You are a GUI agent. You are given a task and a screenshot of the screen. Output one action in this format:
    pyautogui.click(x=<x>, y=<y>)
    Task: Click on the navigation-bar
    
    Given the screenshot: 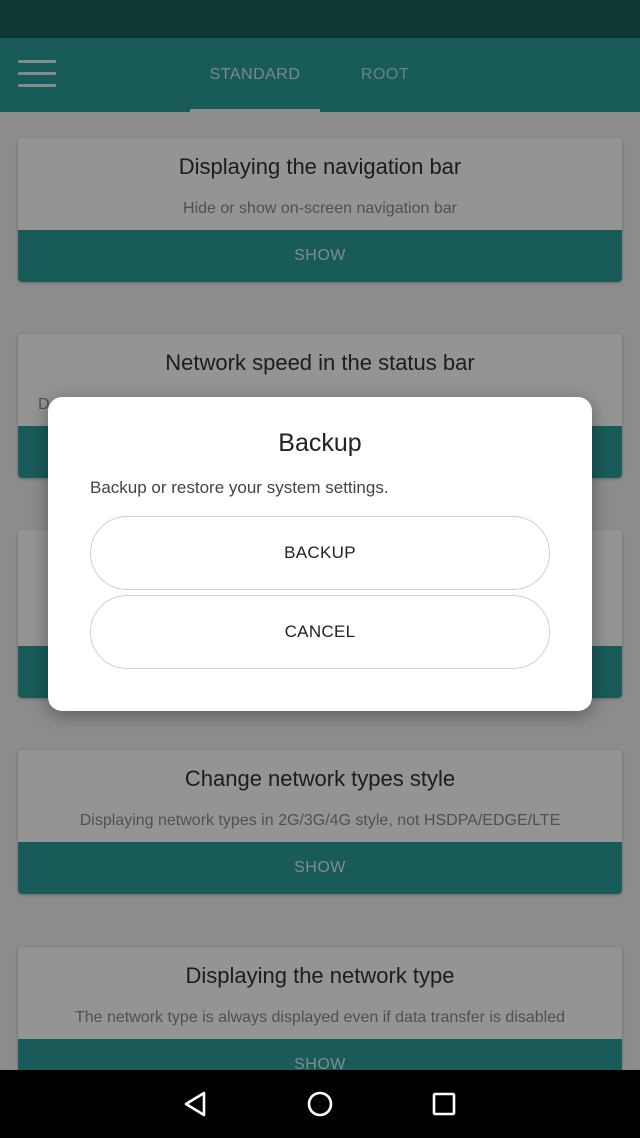 What is the action you would take?
    pyautogui.click(x=320, y=1104)
    